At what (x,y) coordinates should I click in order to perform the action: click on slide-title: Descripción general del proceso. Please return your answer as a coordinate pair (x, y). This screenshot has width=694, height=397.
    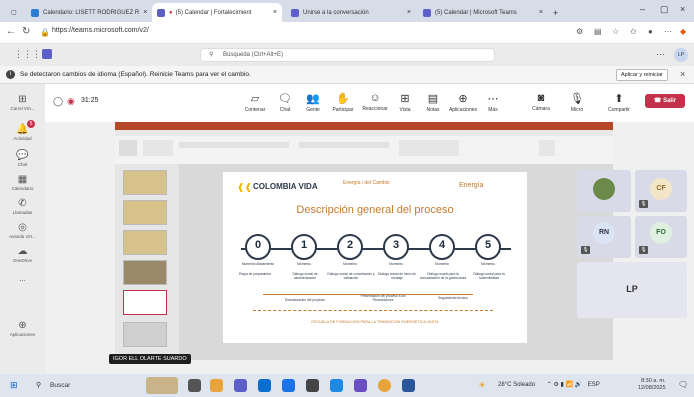
    Looking at the image, I should click on (375, 210).